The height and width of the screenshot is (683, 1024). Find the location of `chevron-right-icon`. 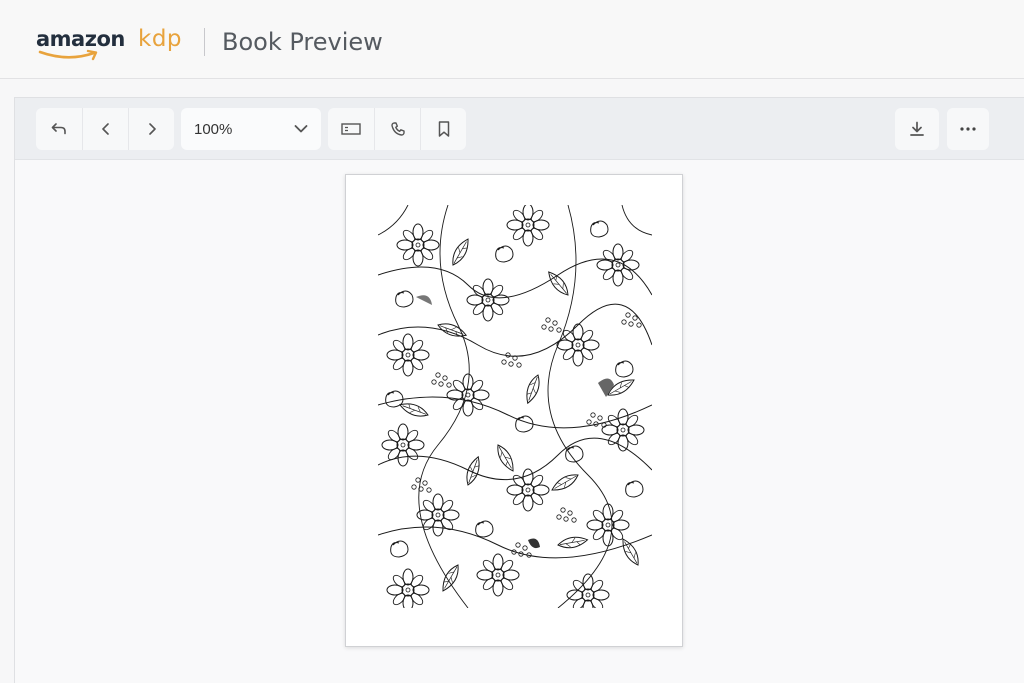

chevron-right-icon is located at coordinates (152, 129).